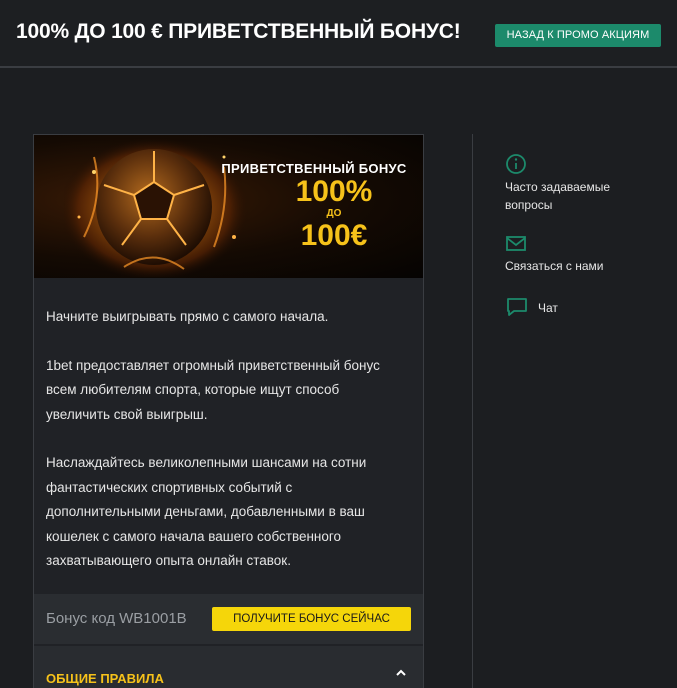  I want to click on get-bonus-button: ПОЛУЧИТЕ БОНУС СЕЙЧАС, so click(311, 619).